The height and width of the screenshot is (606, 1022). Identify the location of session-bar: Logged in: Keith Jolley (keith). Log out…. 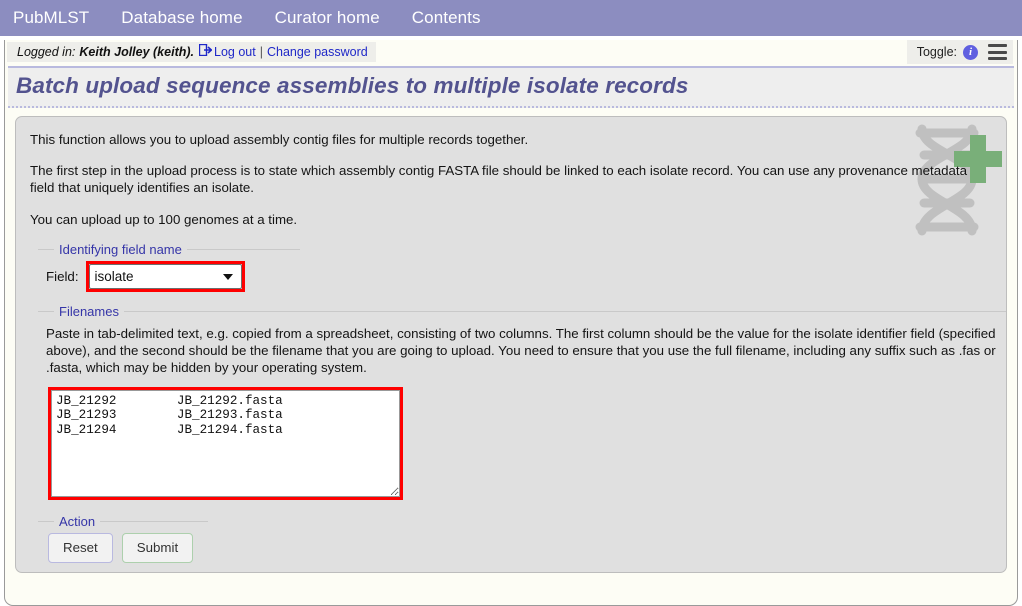
(511, 52).